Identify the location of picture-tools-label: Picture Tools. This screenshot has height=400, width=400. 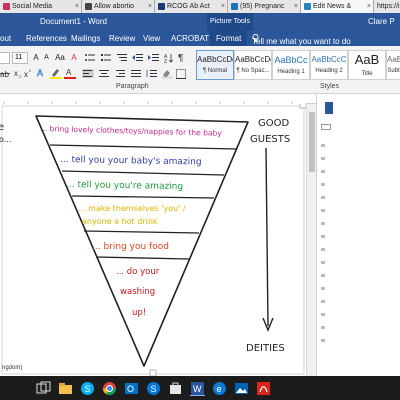
(230, 22).